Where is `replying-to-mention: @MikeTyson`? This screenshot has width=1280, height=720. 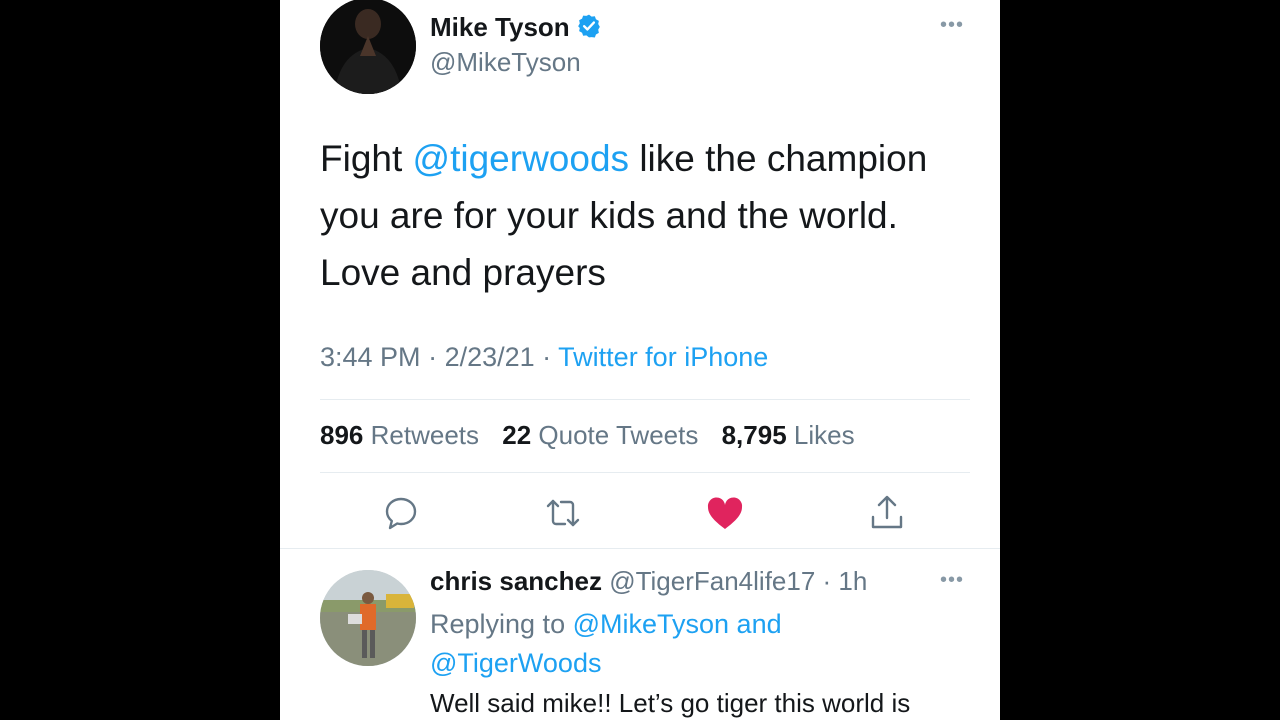
replying-to-mention: @MikeTyson is located at coordinates (651, 624).